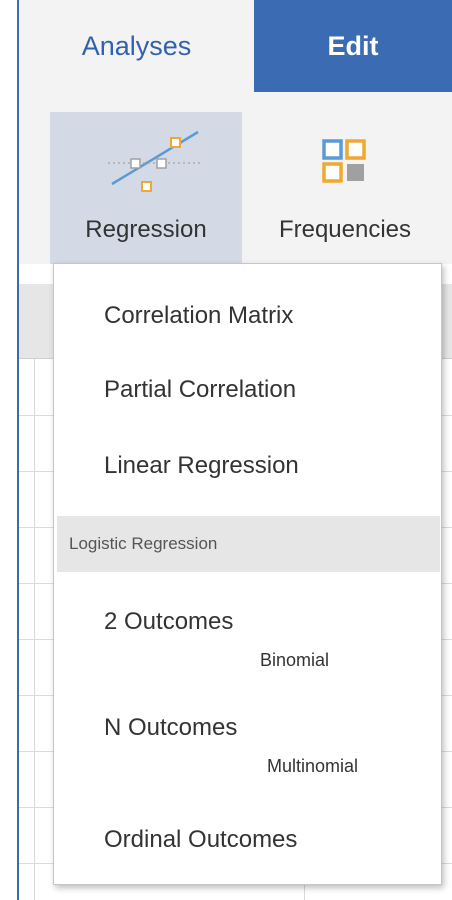 The image size is (452, 900). I want to click on frequencies-button: Frequencies, so click(345, 188).